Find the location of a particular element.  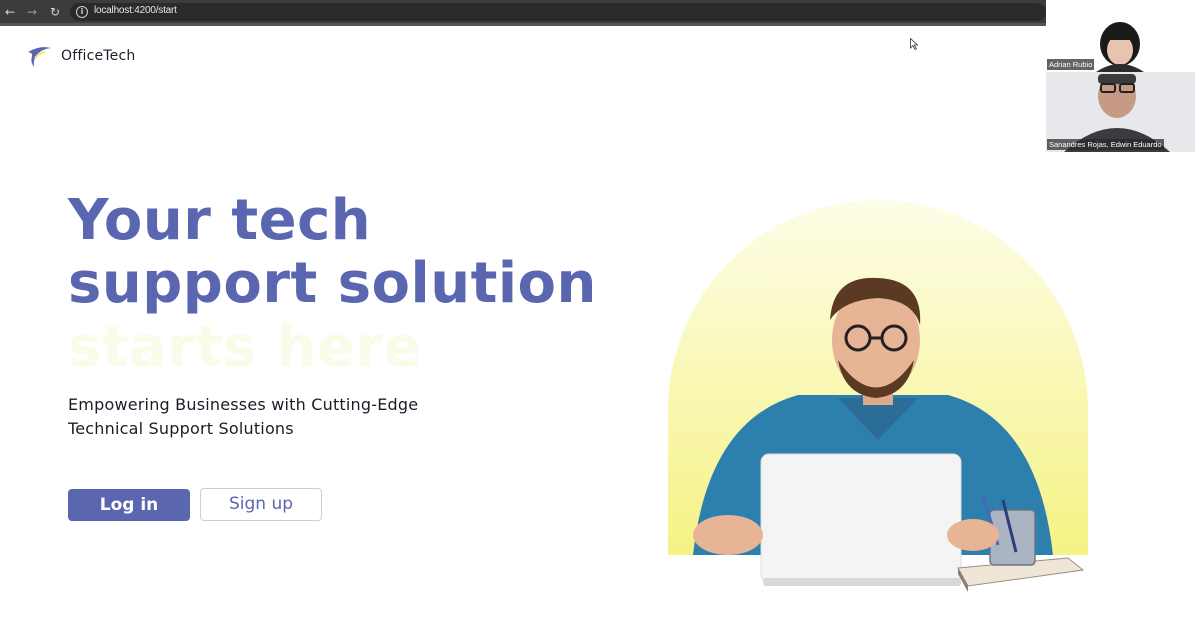

signup-button: Sign up is located at coordinates (261, 504).